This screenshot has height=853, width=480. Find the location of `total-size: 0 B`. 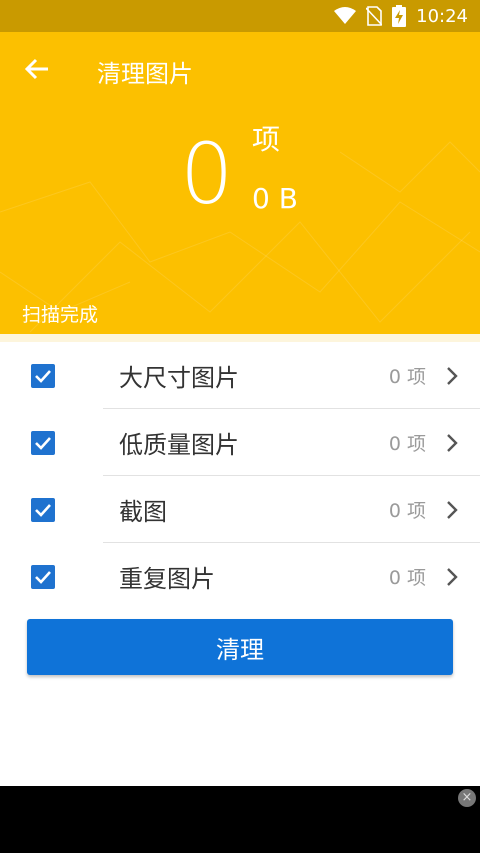

total-size: 0 B is located at coordinates (275, 198).